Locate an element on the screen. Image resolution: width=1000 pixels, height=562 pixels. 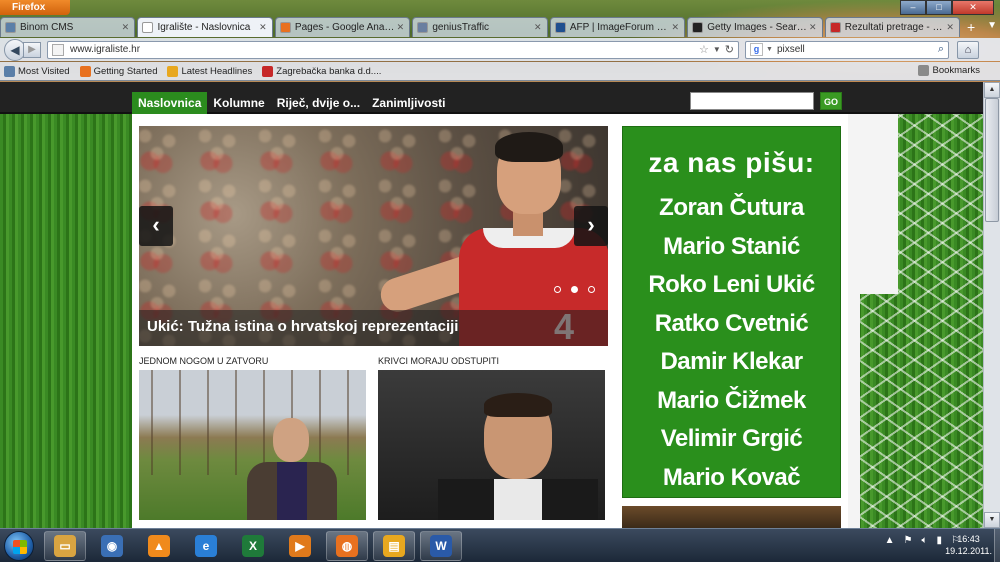
url-history-dropdown-icon: ▼ is located at coordinates (717, 49).